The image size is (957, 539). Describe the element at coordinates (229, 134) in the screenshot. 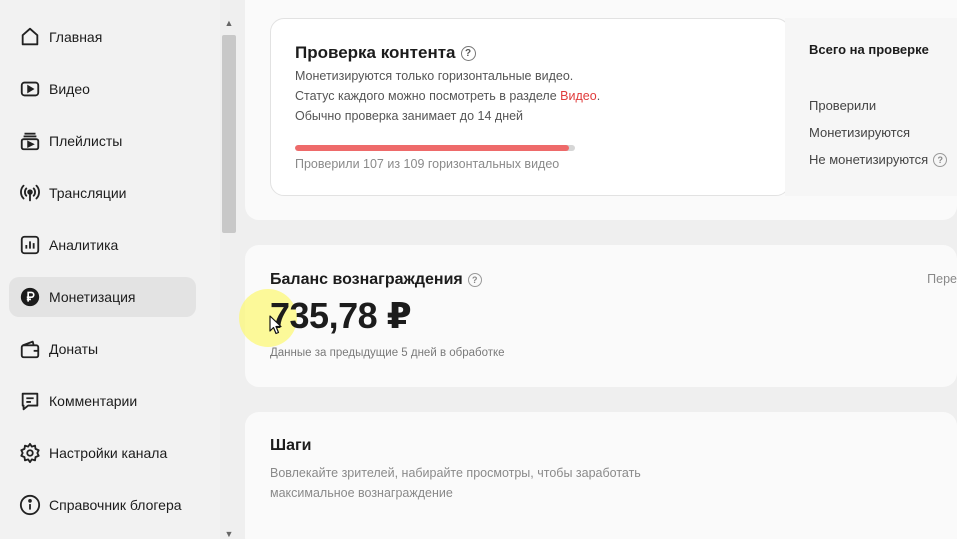

I see `scrollbar-thumb` at that location.